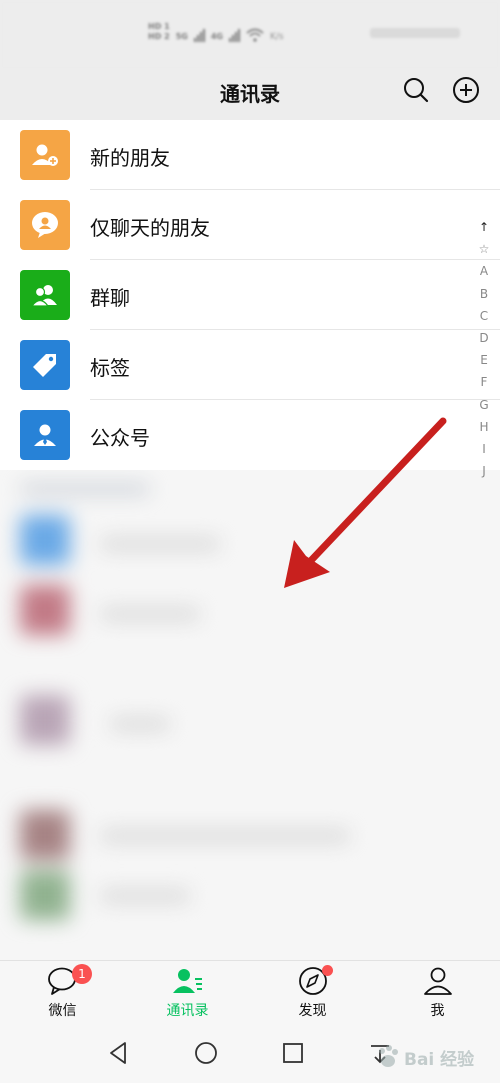 Image resolution: width=500 pixels, height=1083 pixels. What do you see at coordinates (439, 1060) in the screenshot?
I see `watermark-text: Bai 经验` at bounding box center [439, 1060].